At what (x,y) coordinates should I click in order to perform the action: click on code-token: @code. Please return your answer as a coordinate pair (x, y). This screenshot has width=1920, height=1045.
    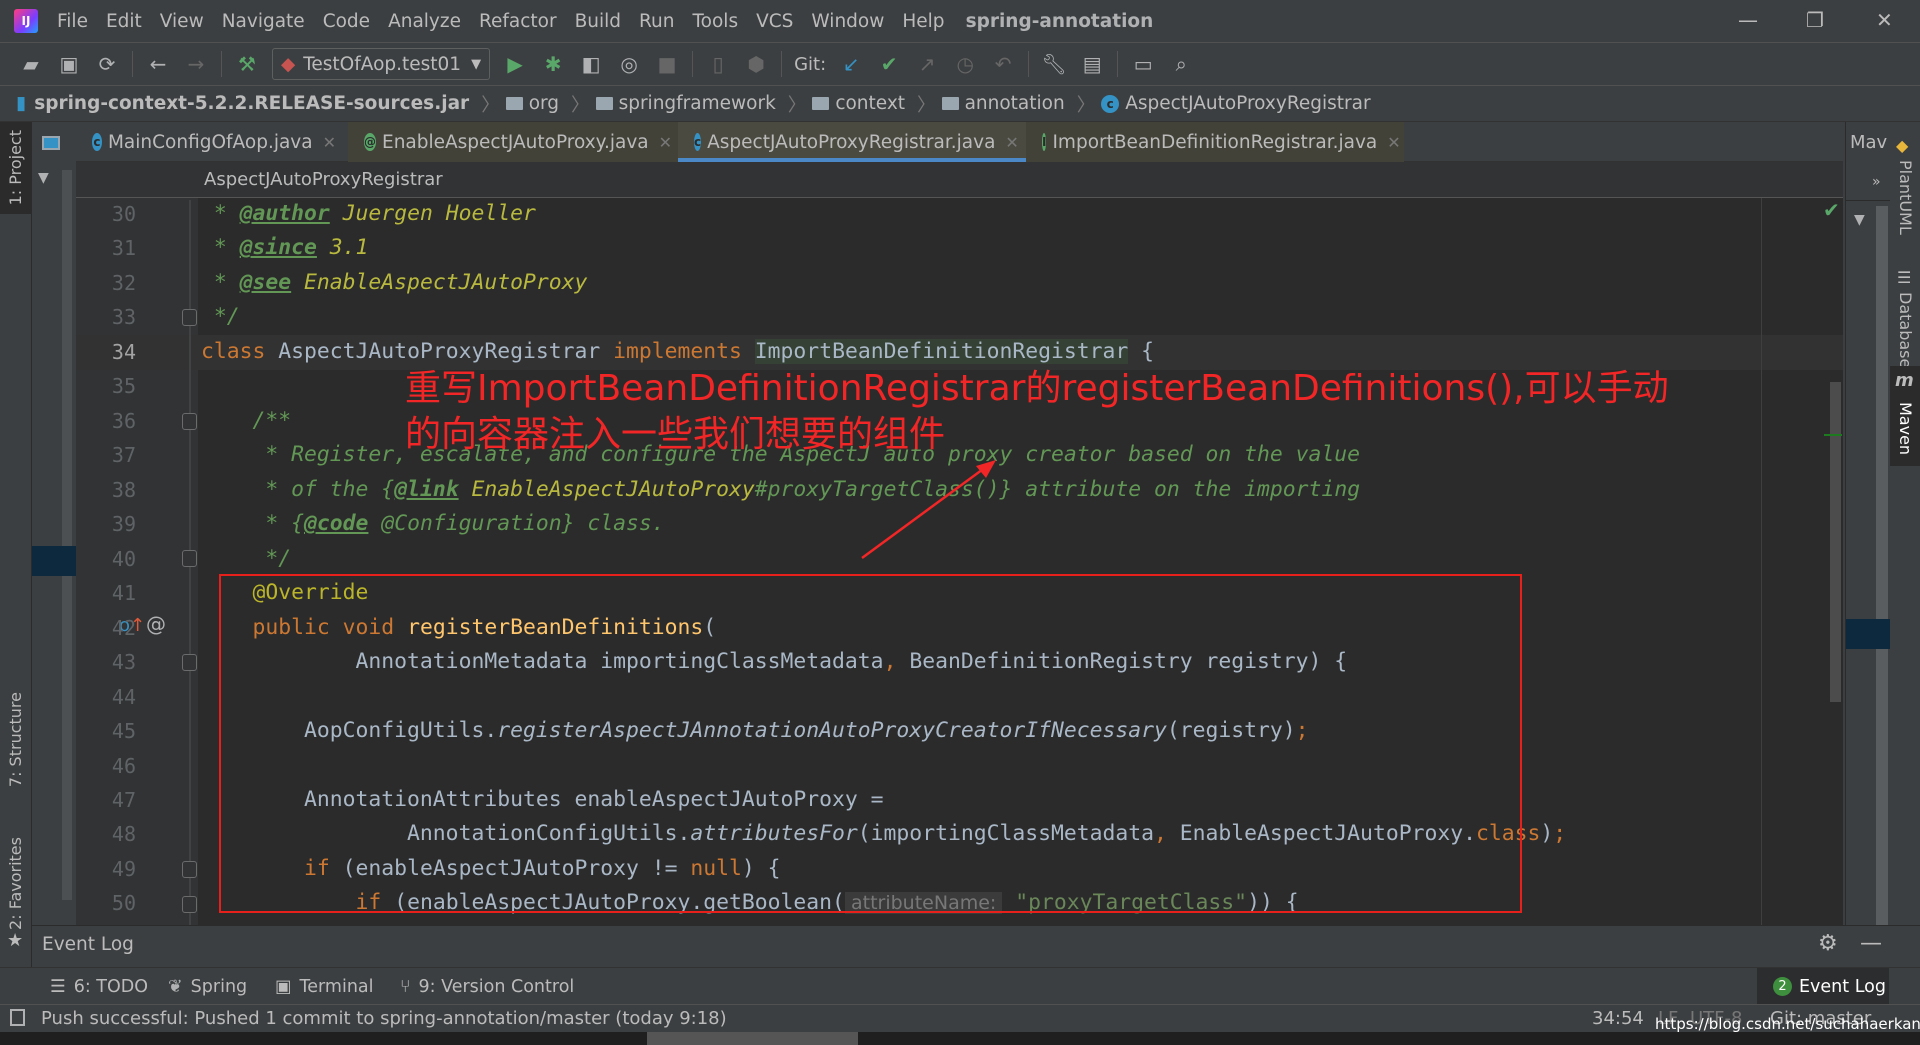
    Looking at the image, I should click on (336, 524).